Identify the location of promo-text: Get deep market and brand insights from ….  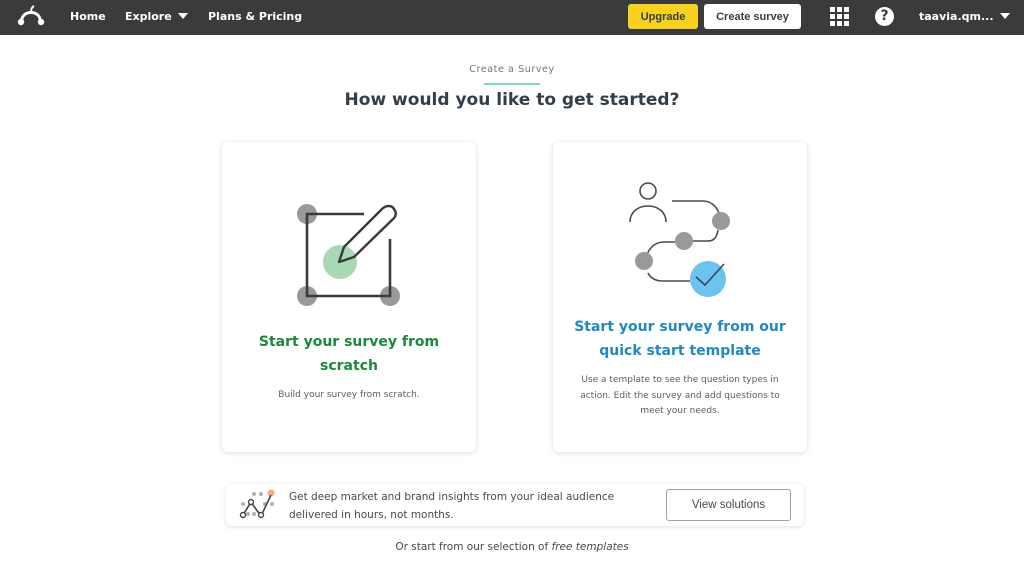
(452, 506).